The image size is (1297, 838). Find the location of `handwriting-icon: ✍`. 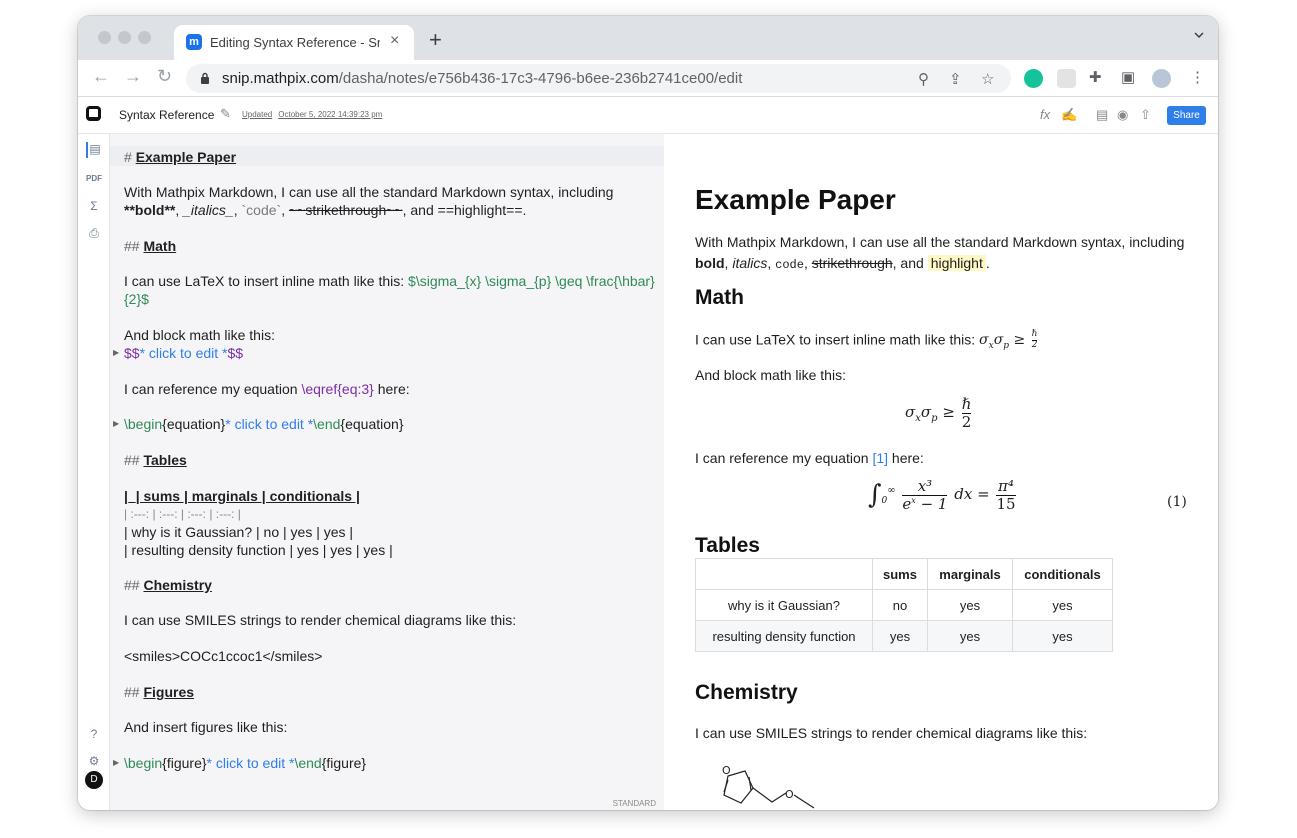

handwriting-icon: ✍ is located at coordinates (1069, 115).